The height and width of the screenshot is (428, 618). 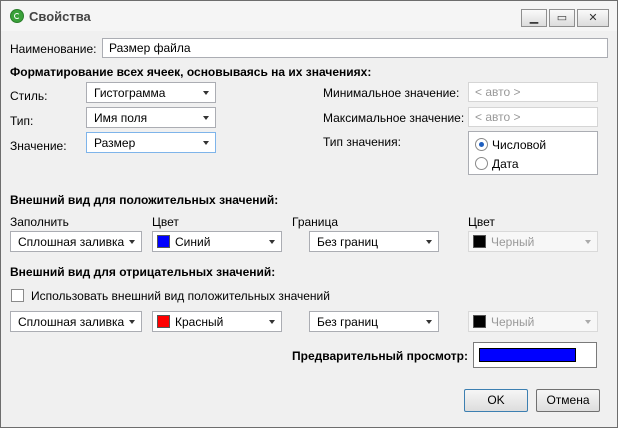 What do you see at coordinates (362, 142) in the screenshot?
I see `value-type-label: Тип значения:` at bounding box center [362, 142].